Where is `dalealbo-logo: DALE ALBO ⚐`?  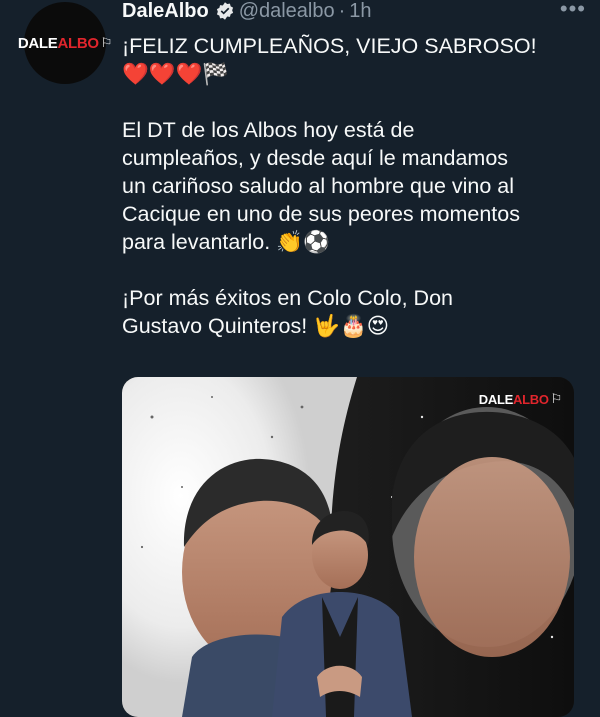
dalealbo-logo: DALE ALBO ⚐ is located at coordinates (65, 43).